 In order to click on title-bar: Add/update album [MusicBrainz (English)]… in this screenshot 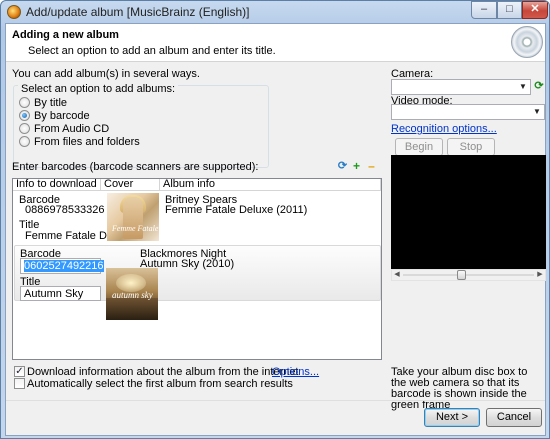, I will do `click(275, 12)`.